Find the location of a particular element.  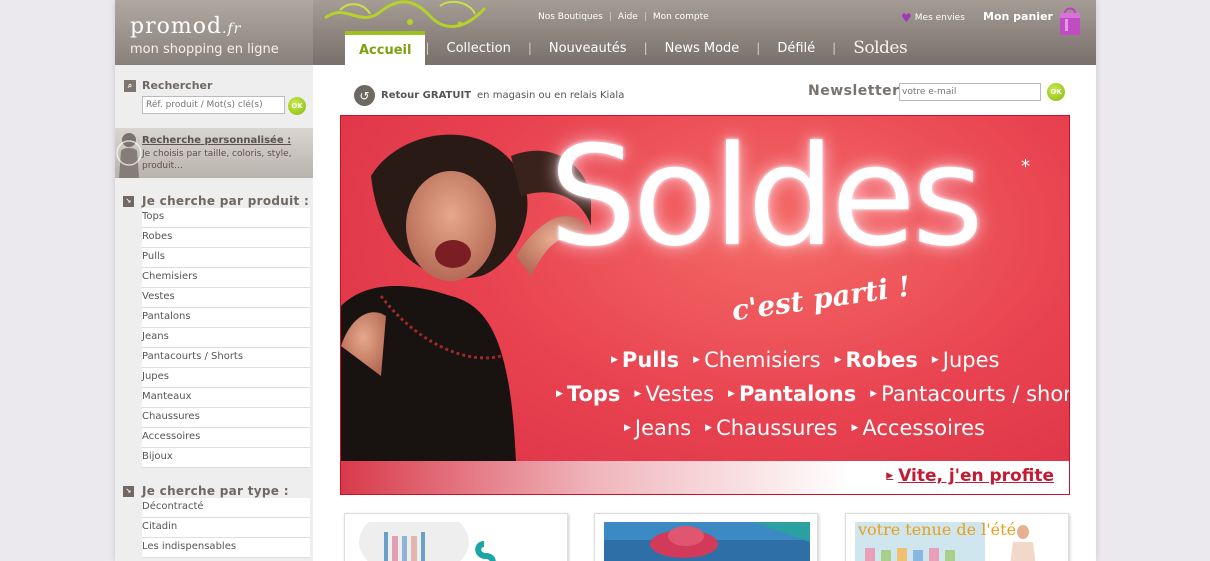

tab-accueil: Accueil is located at coordinates (385, 48).